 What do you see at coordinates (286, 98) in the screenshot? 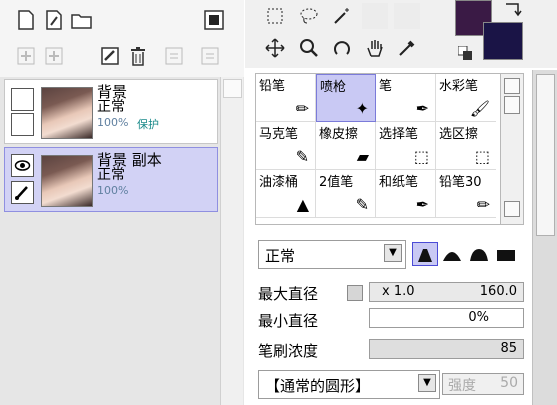
I see `brush-pencil: 铅笔 ✏` at bounding box center [286, 98].